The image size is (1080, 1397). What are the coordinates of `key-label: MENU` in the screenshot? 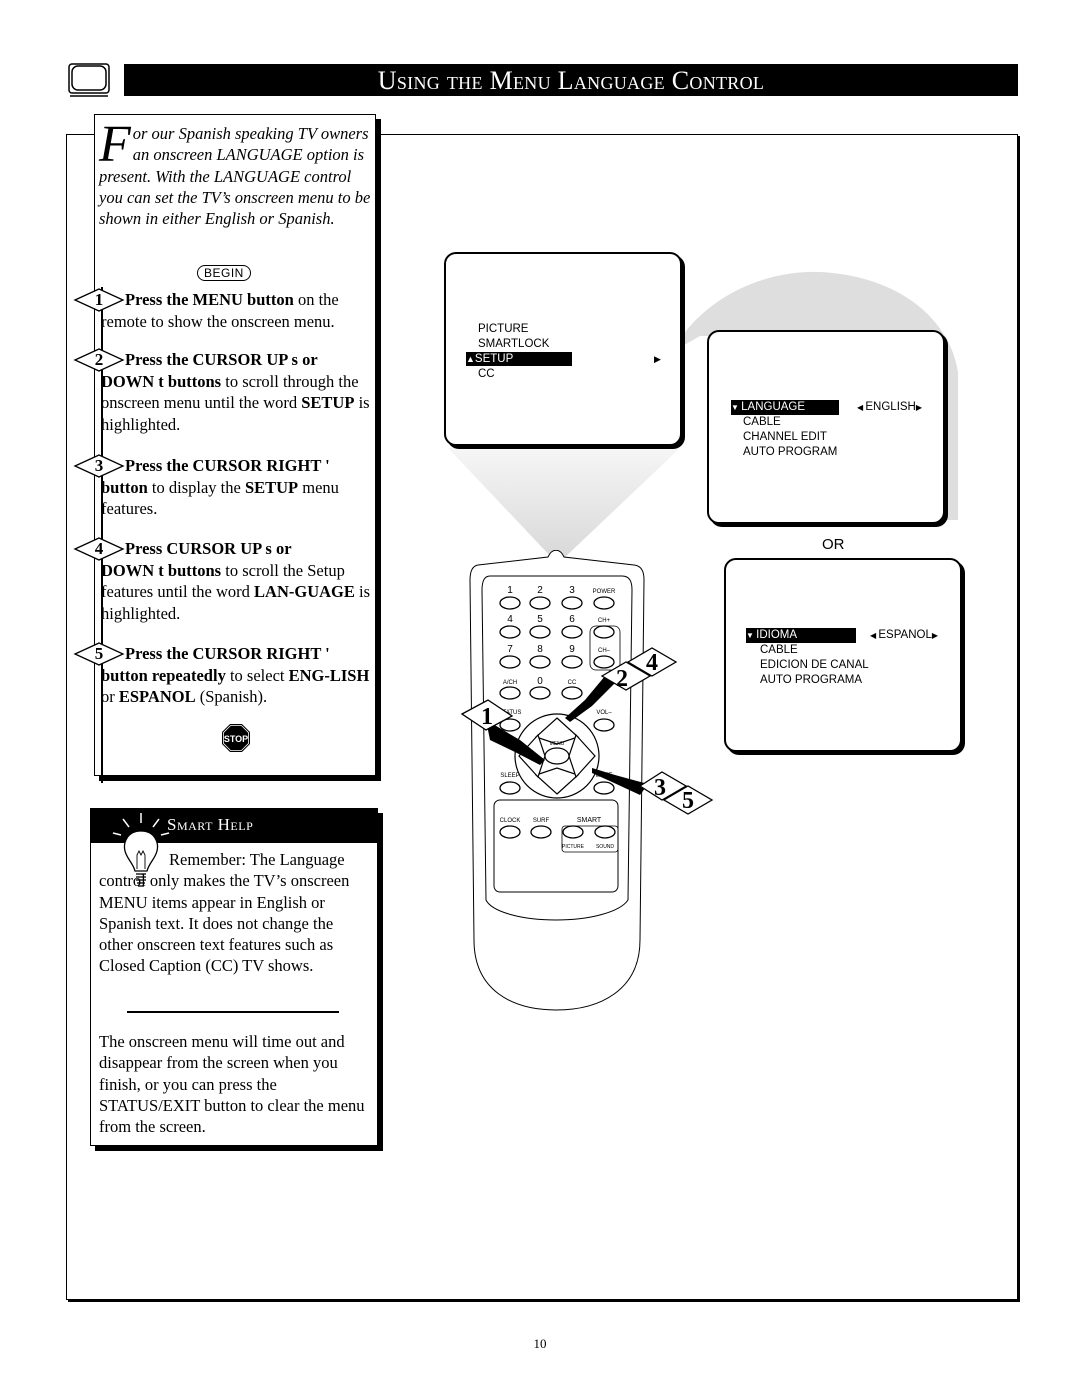 It's located at (557, 744).